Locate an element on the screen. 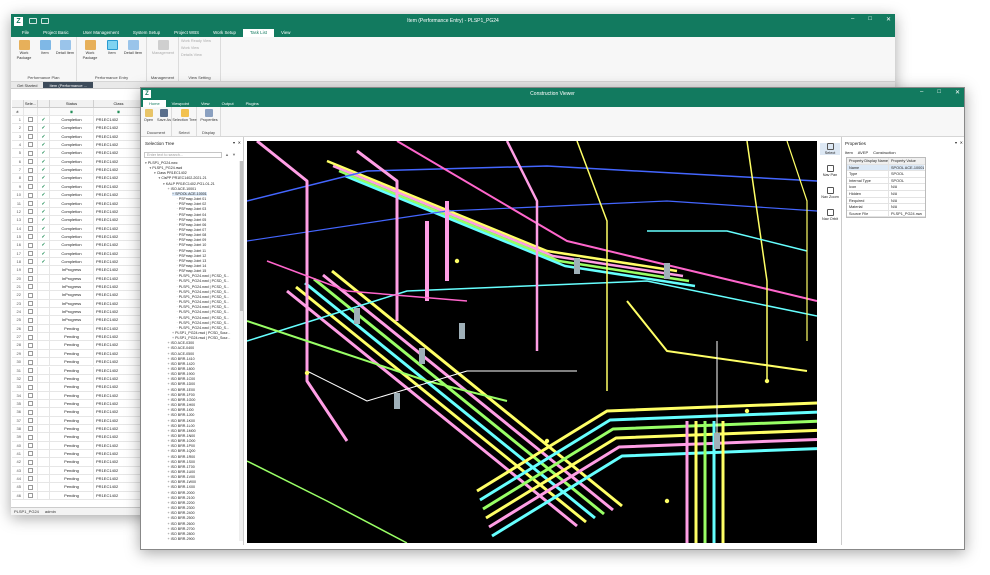 The width and height of the screenshot is (990, 575). table-row: 40 Pending PR1EC1402 is located at coordinates (78, 445).